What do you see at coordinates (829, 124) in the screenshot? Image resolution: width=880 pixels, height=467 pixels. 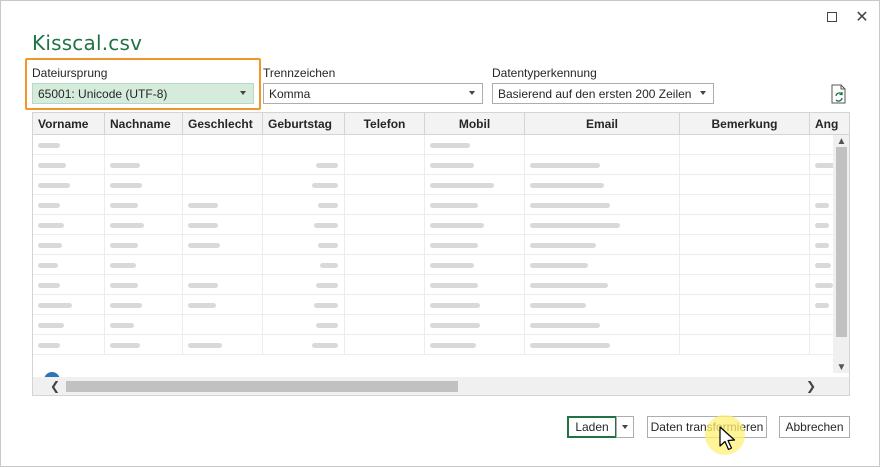 I see `column-header: Ang` at bounding box center [829, 124].